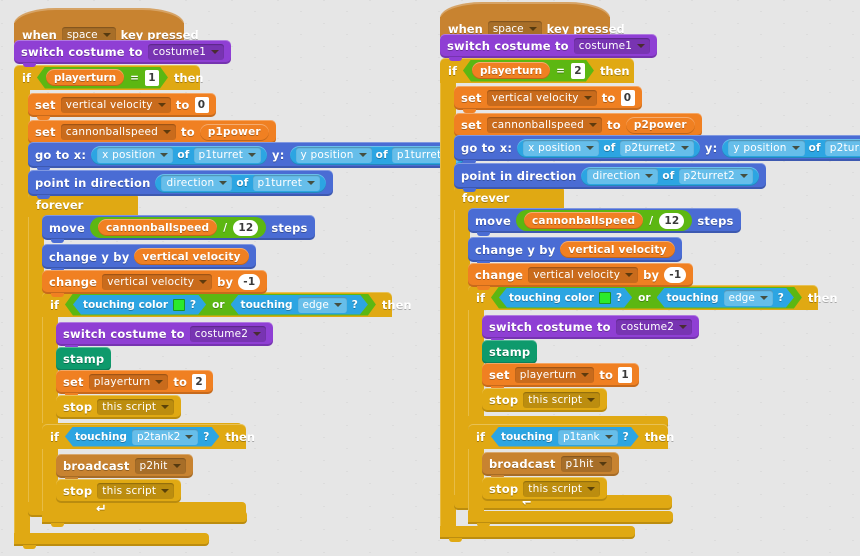 This screenshot has height=556, width=860. What do you see at coordinates (766, 148) in the screenshot?
I see `y-position-dropdown-2: y position` at bounding box center [766, 148].